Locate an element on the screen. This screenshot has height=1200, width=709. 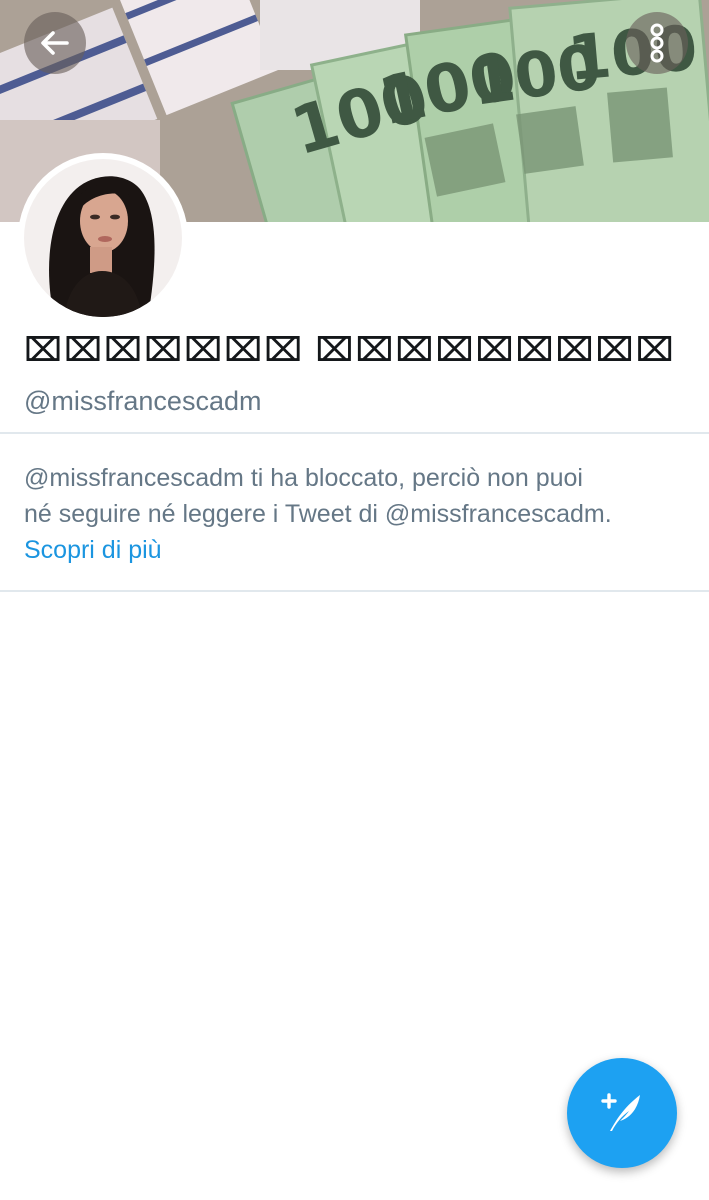
learn-more-link: Scopri di più is located at coordinates (93, 550).